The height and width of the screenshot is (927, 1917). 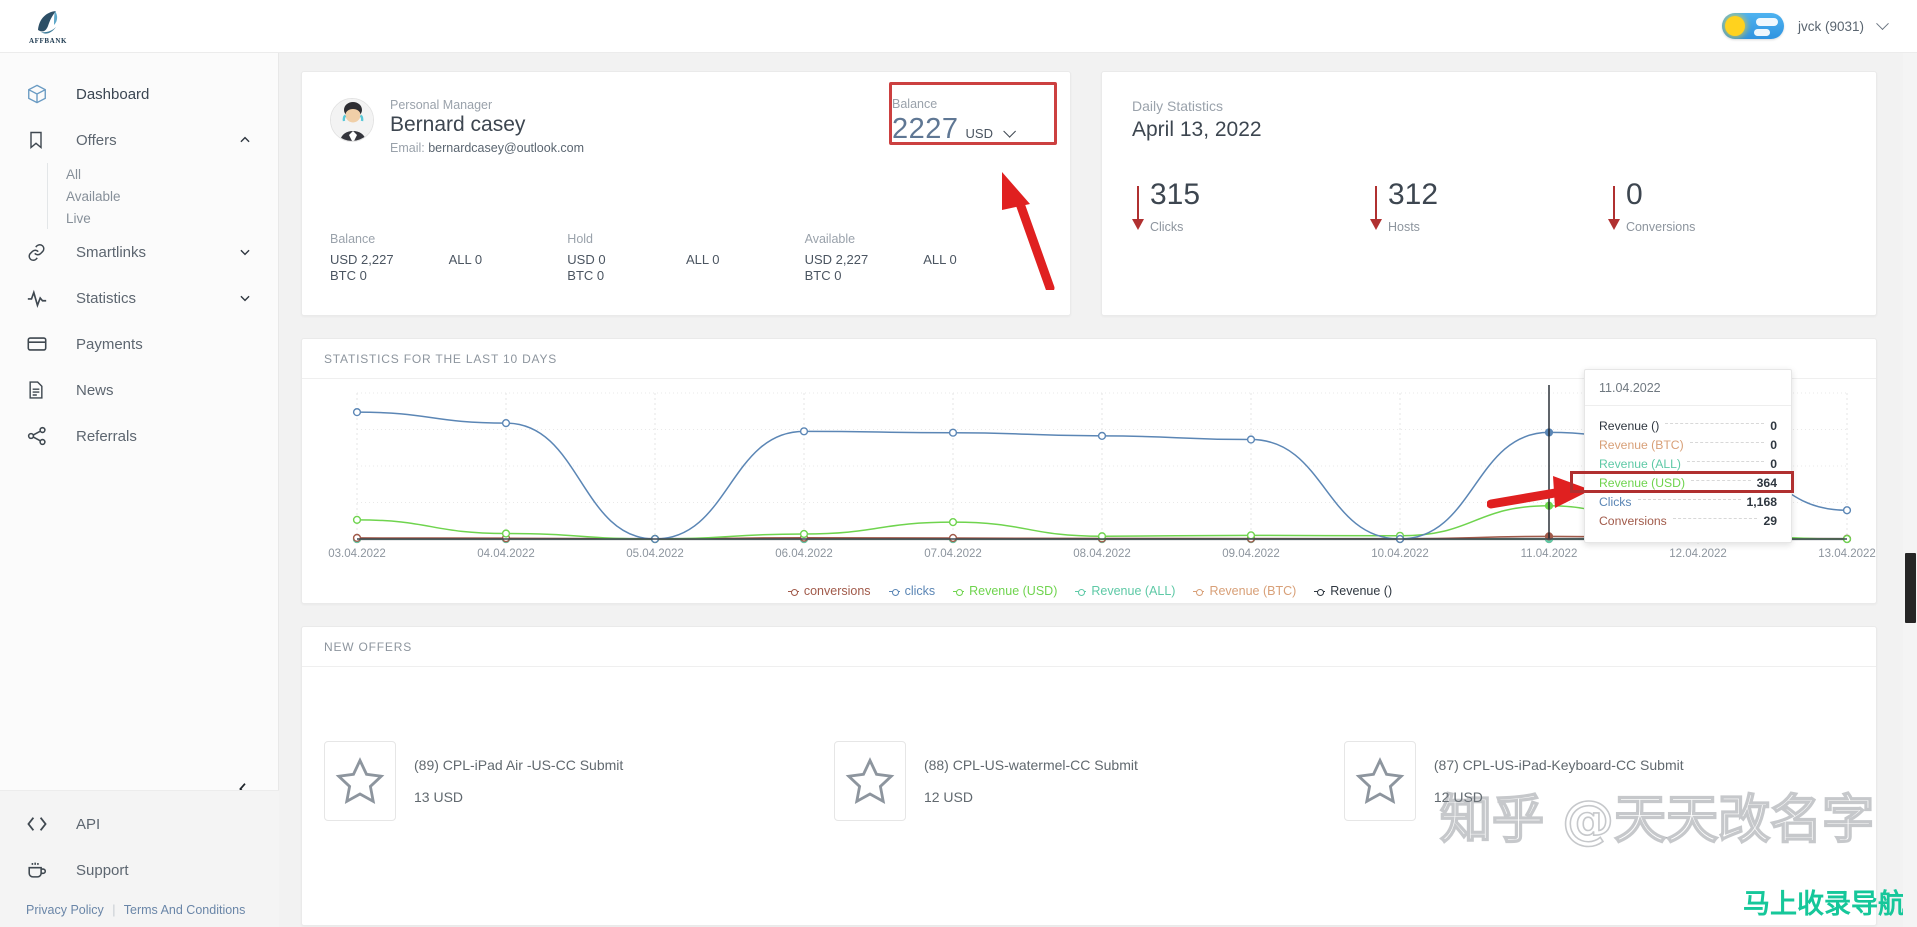 I want to click on svg-text: 08.04.2022, so click(x=1102, y=554).